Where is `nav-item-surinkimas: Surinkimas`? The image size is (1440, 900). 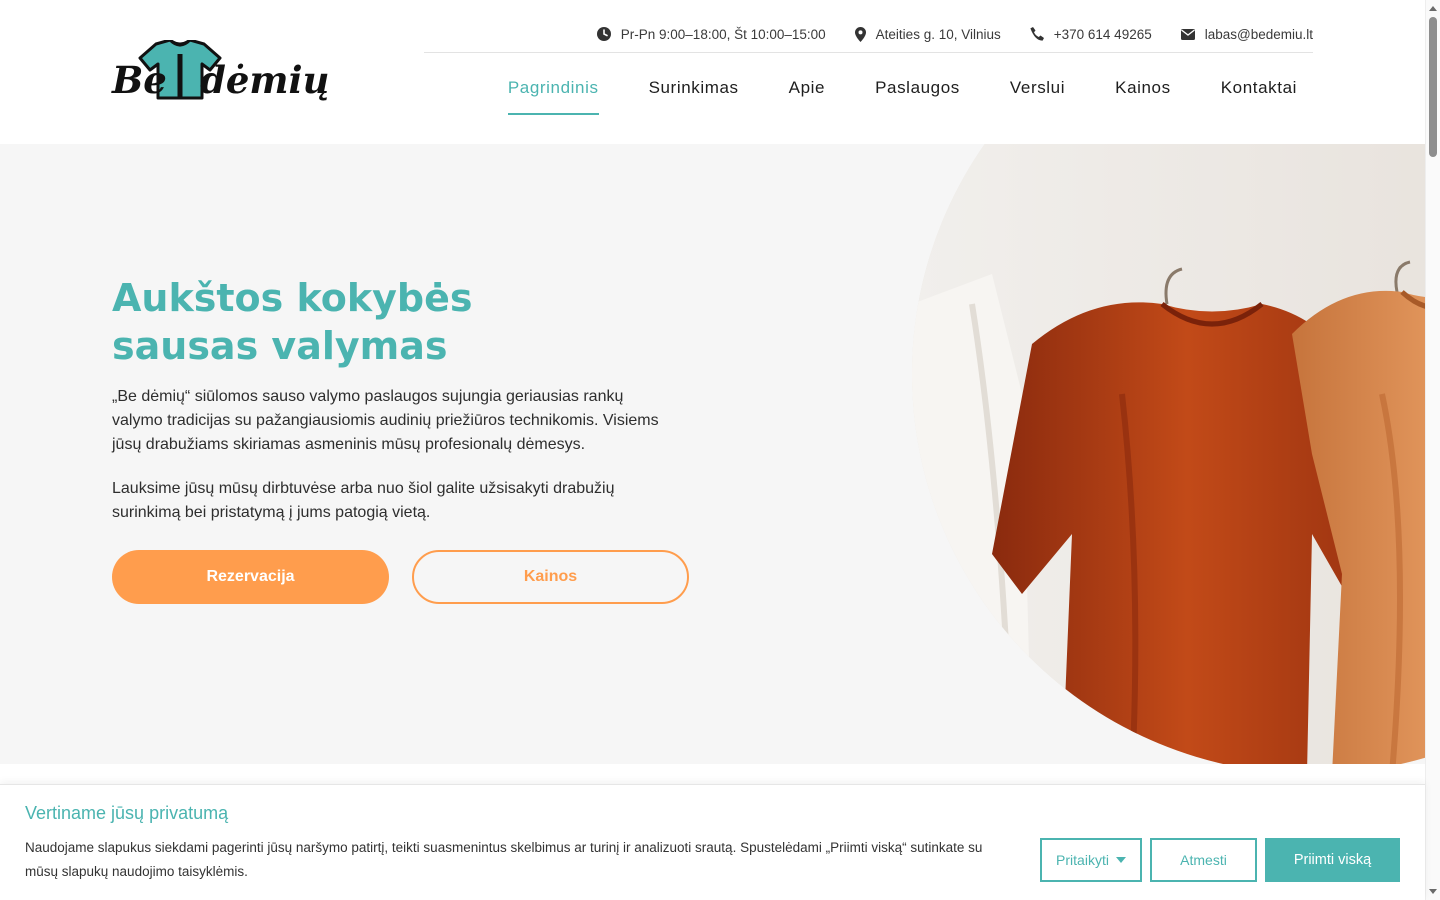
nav-item-surinkimas: Surinkimas is located at coordinates (694, 97).